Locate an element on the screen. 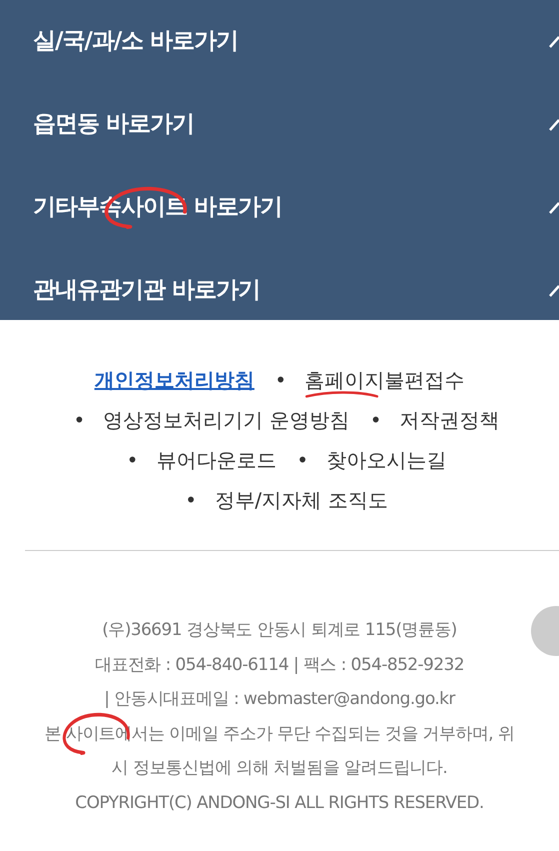 Image resolution: width=559 pixels, height=851 pixels. footer-text: | 안동시대표메일 : webmaster@andong.go.kr is located at coordinates (279, 699).